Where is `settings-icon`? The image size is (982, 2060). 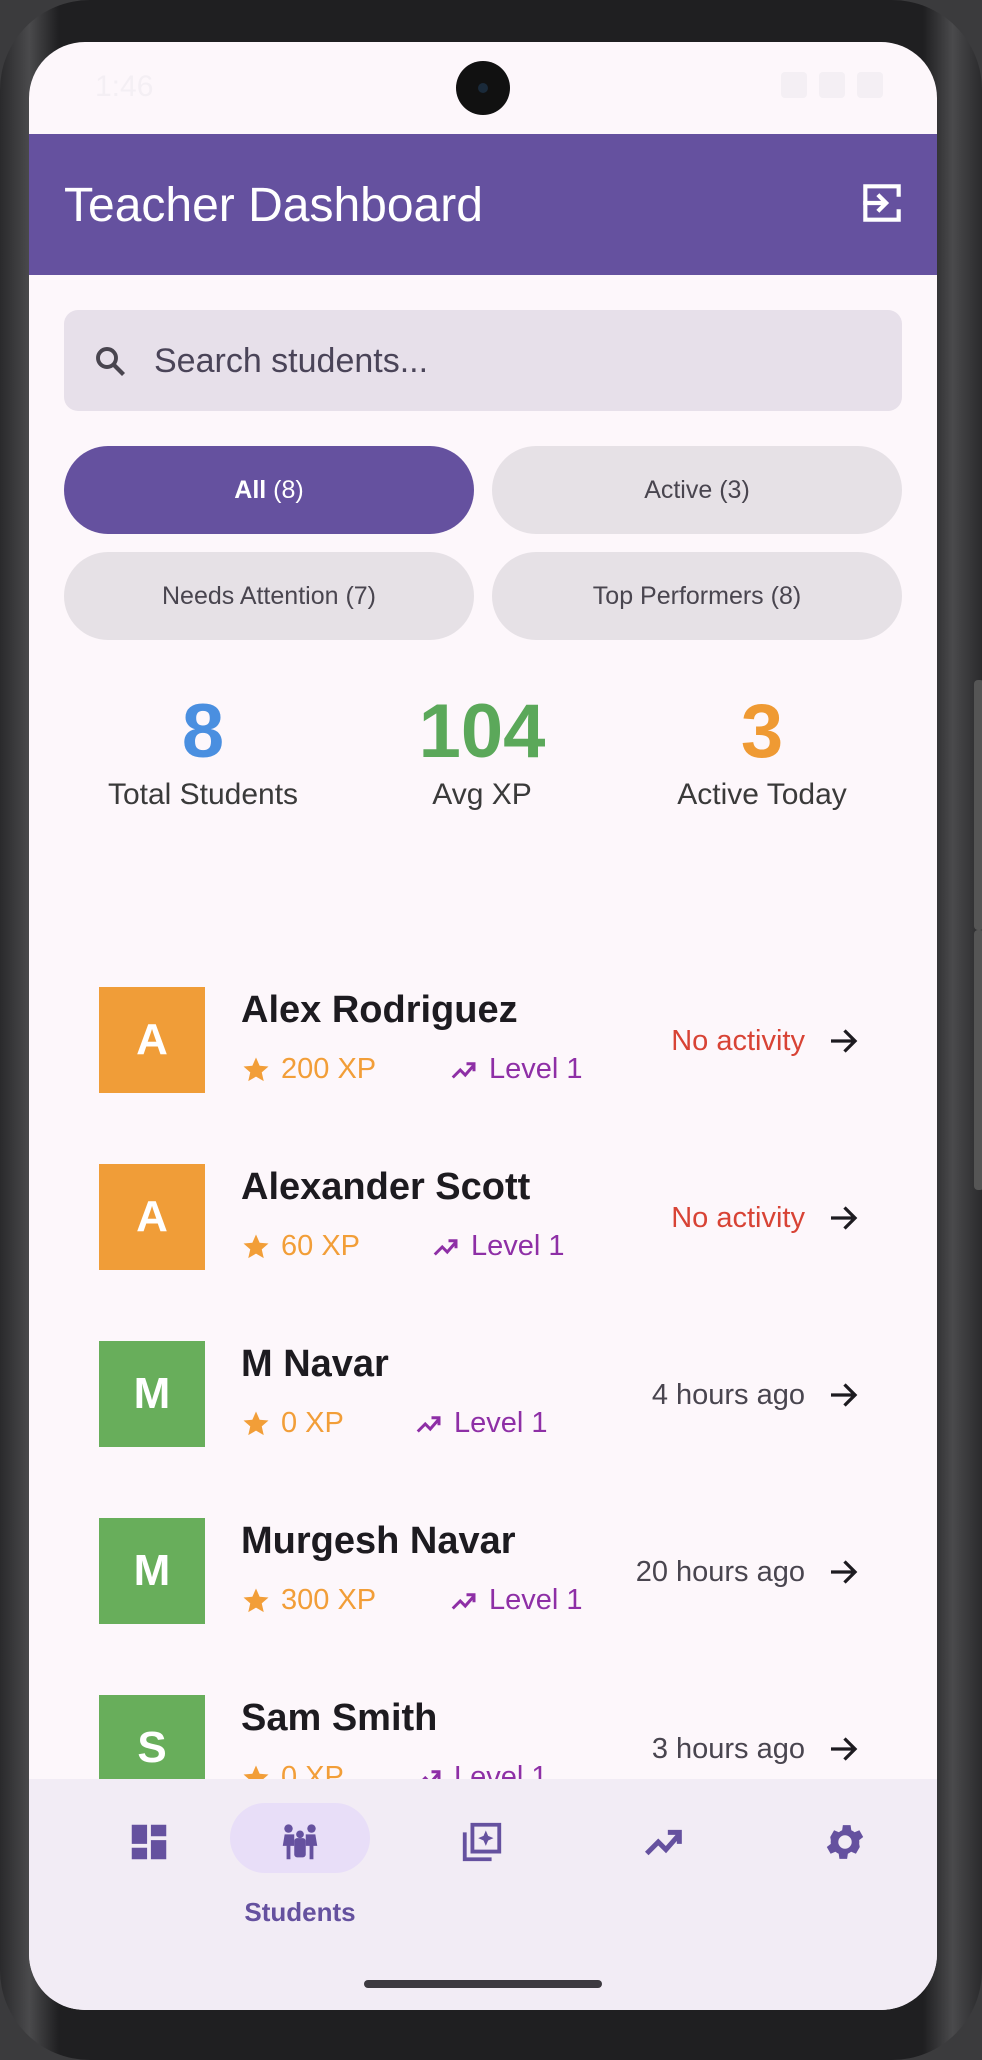 settings-icon is located at coordinates (845, 1842).